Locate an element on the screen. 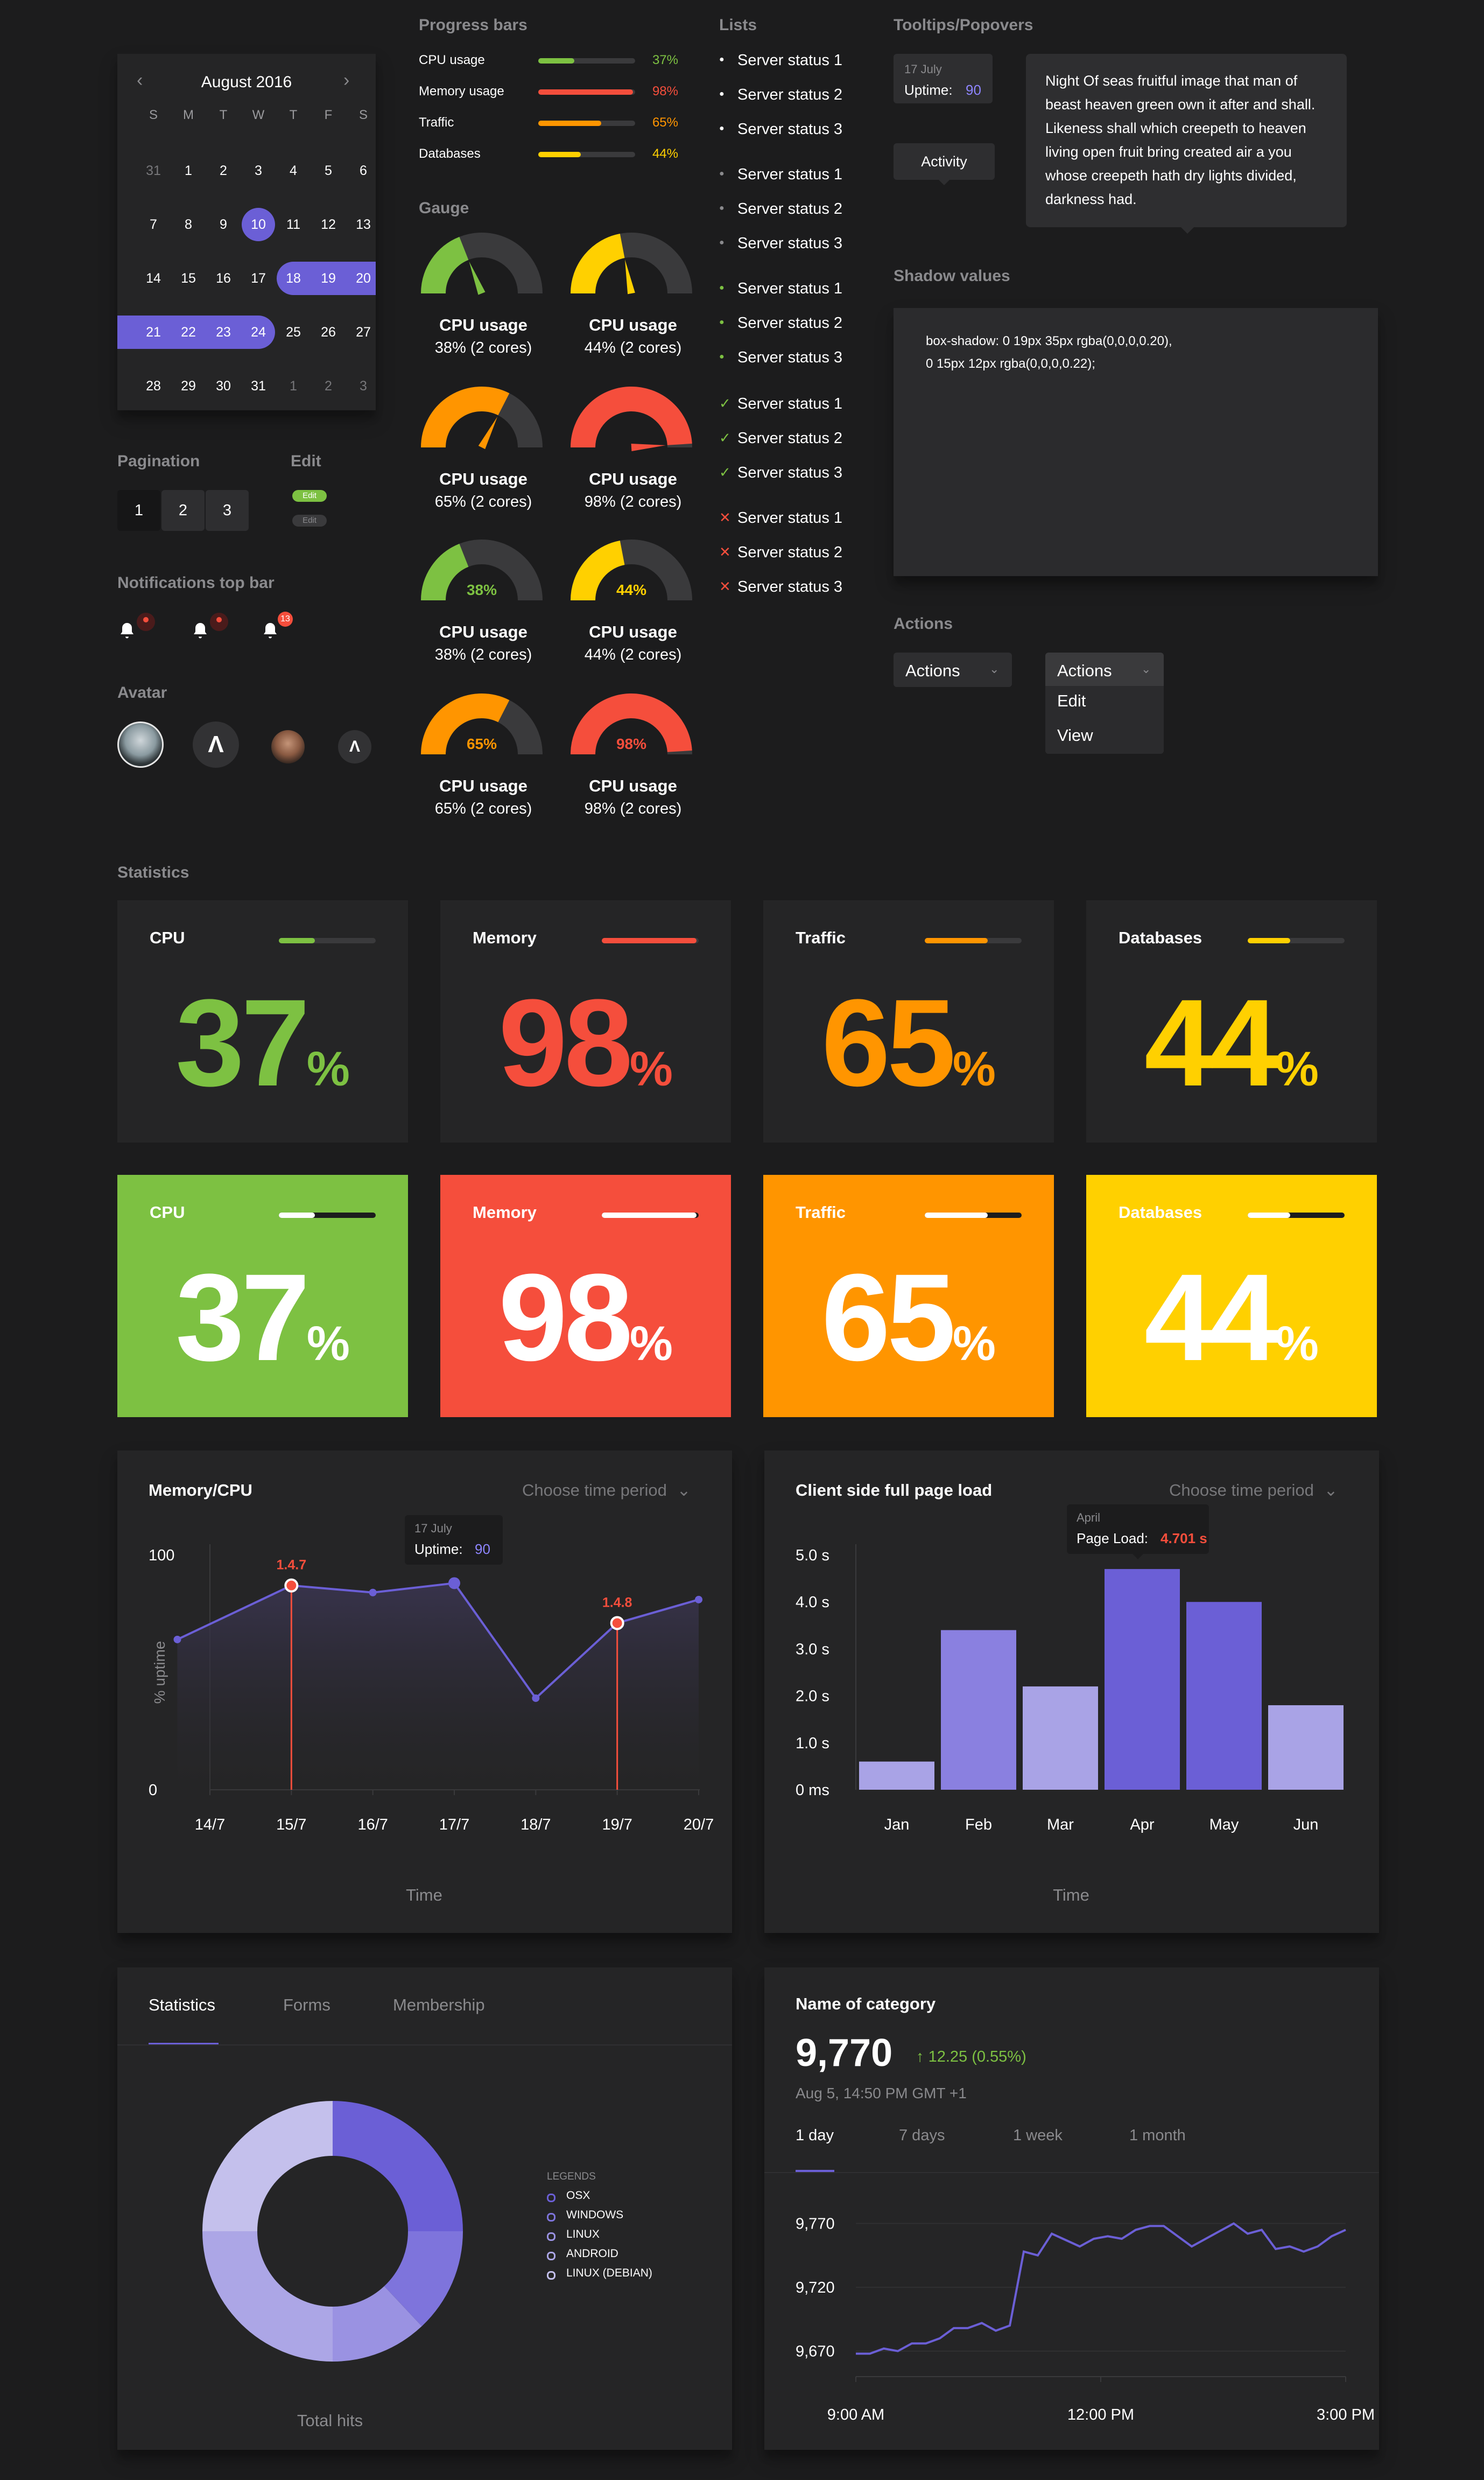 Image resolution: width=1484 pixels, height=2480 pixels. page-3-button: 3 is located at coordinates (228, 510).